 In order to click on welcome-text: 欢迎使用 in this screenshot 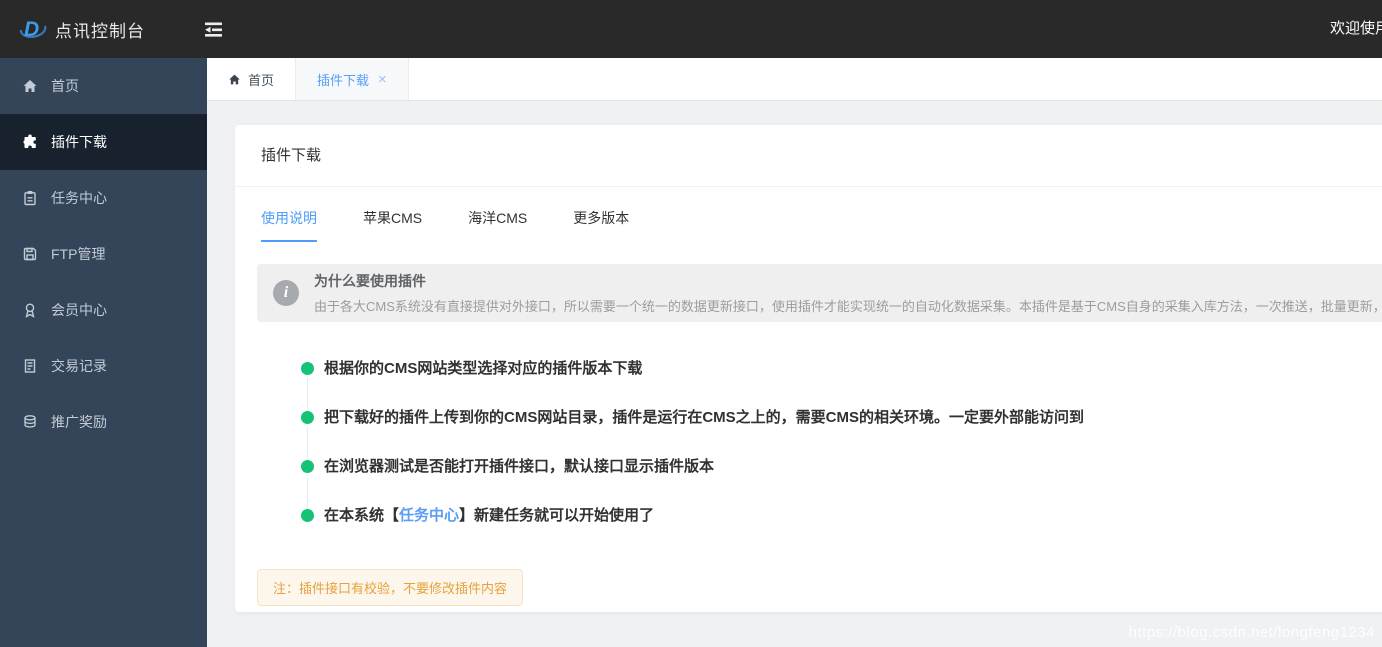, I will do `click(1355, 28)`.